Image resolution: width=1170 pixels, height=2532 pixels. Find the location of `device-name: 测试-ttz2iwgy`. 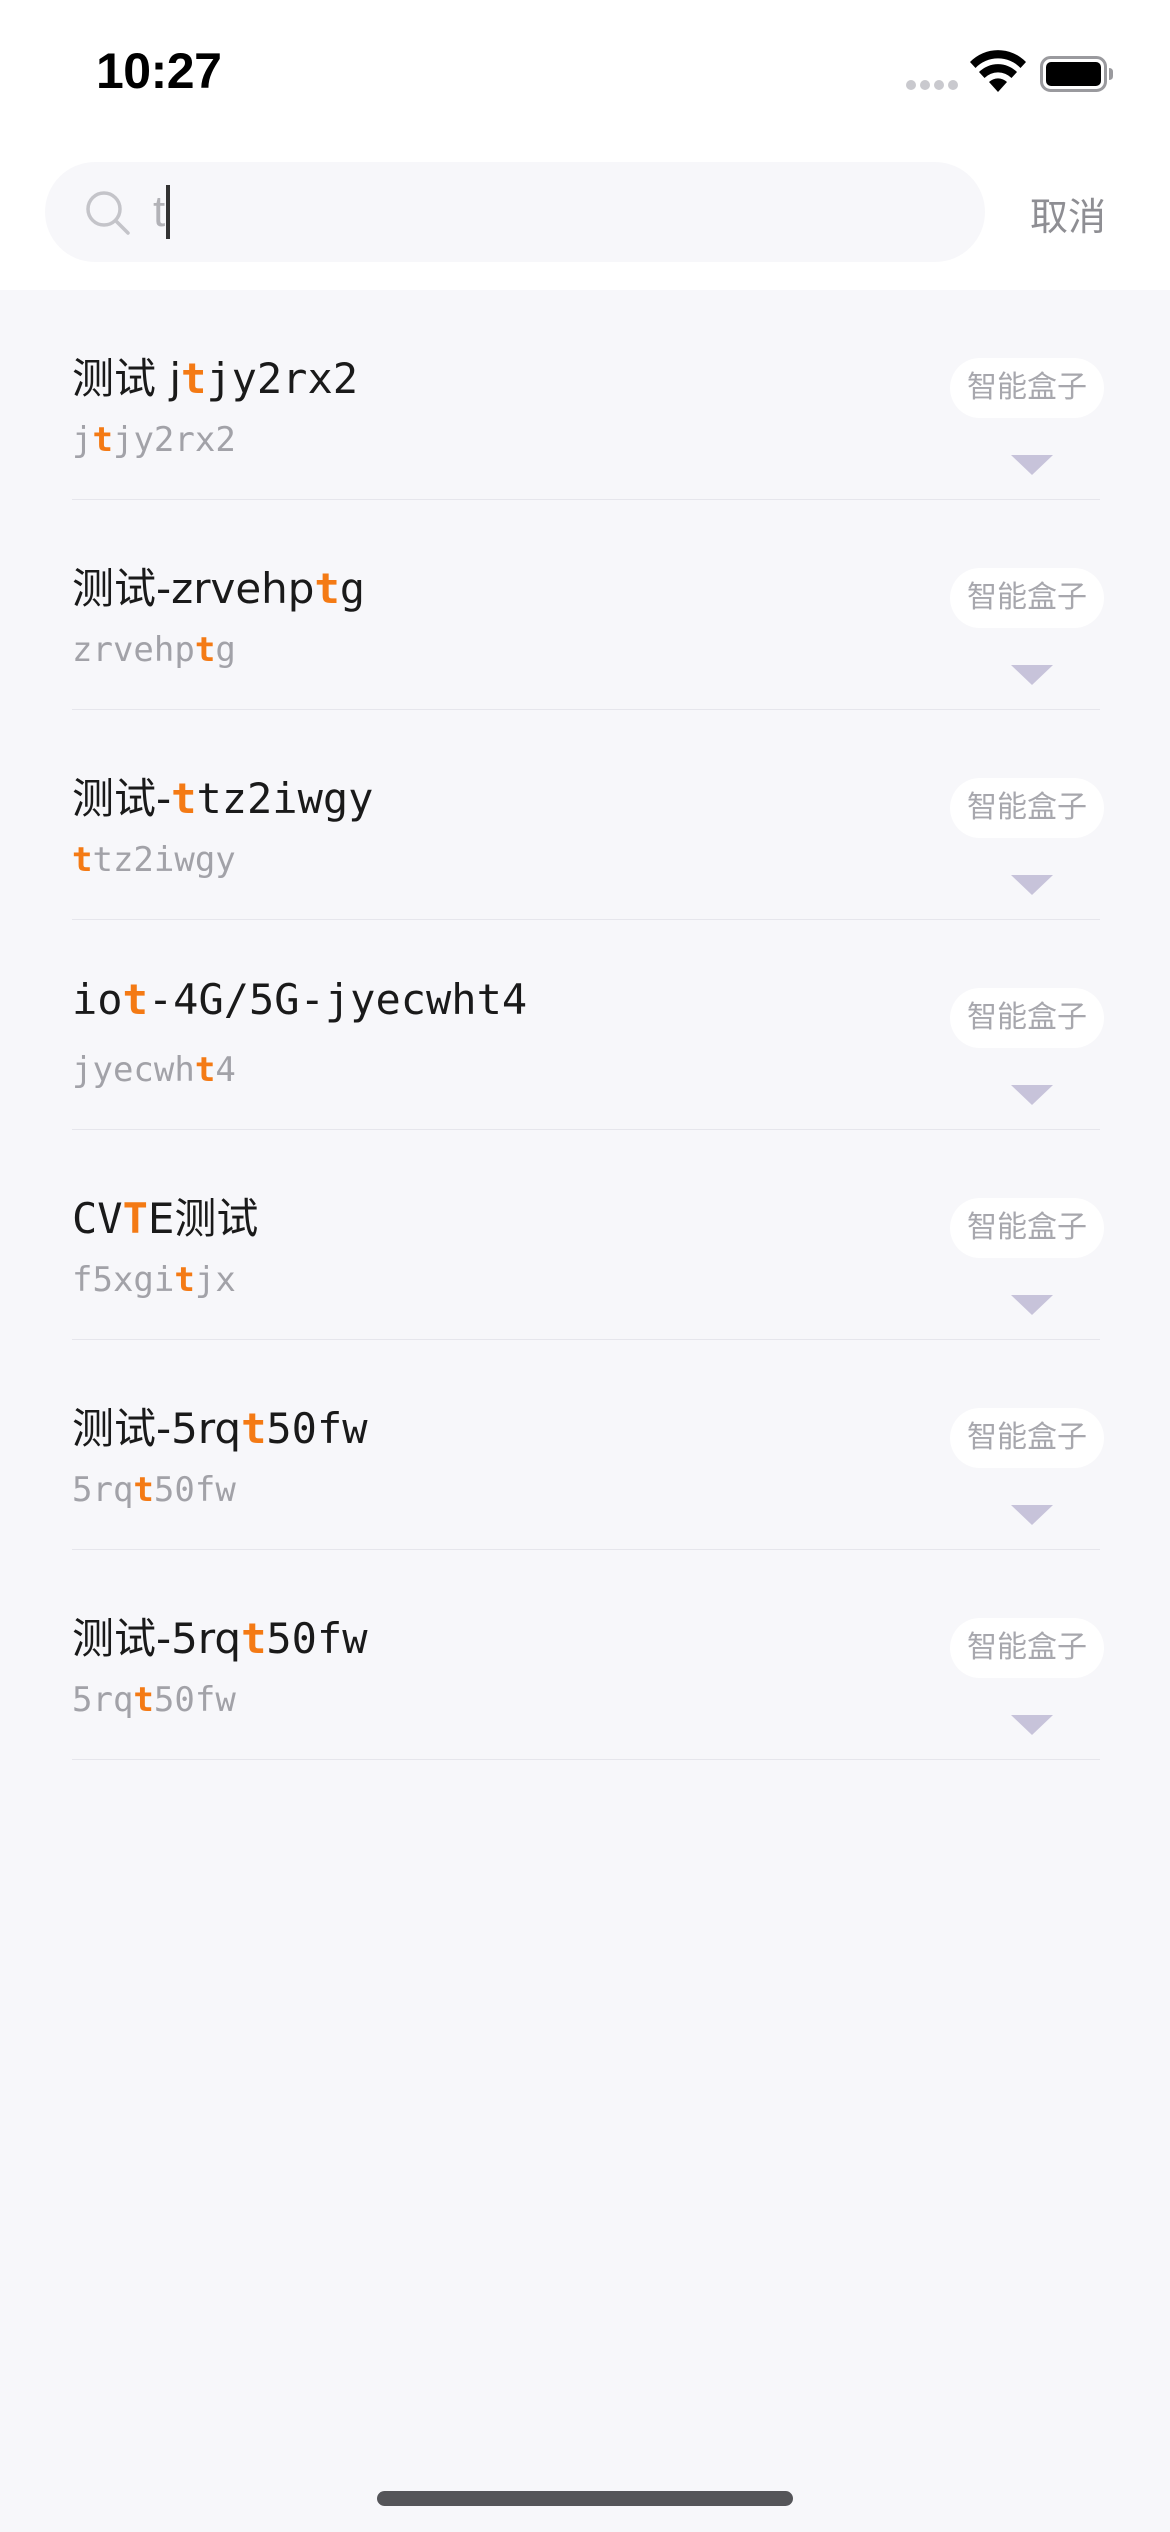

device-name: 测试-ttz2iwgy is located at coordinates (222, 795).